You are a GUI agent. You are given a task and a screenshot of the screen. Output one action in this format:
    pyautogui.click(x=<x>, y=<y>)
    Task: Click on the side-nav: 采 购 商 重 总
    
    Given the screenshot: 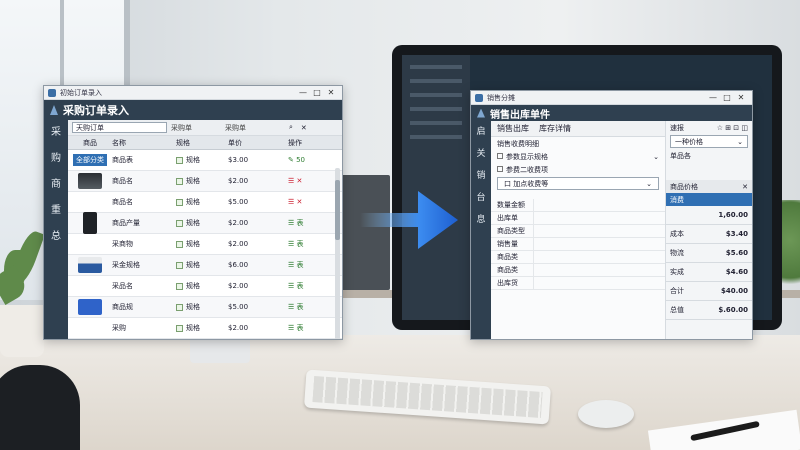 What is the action you would take?
    pyautogui.click(x=56, y=229)
    